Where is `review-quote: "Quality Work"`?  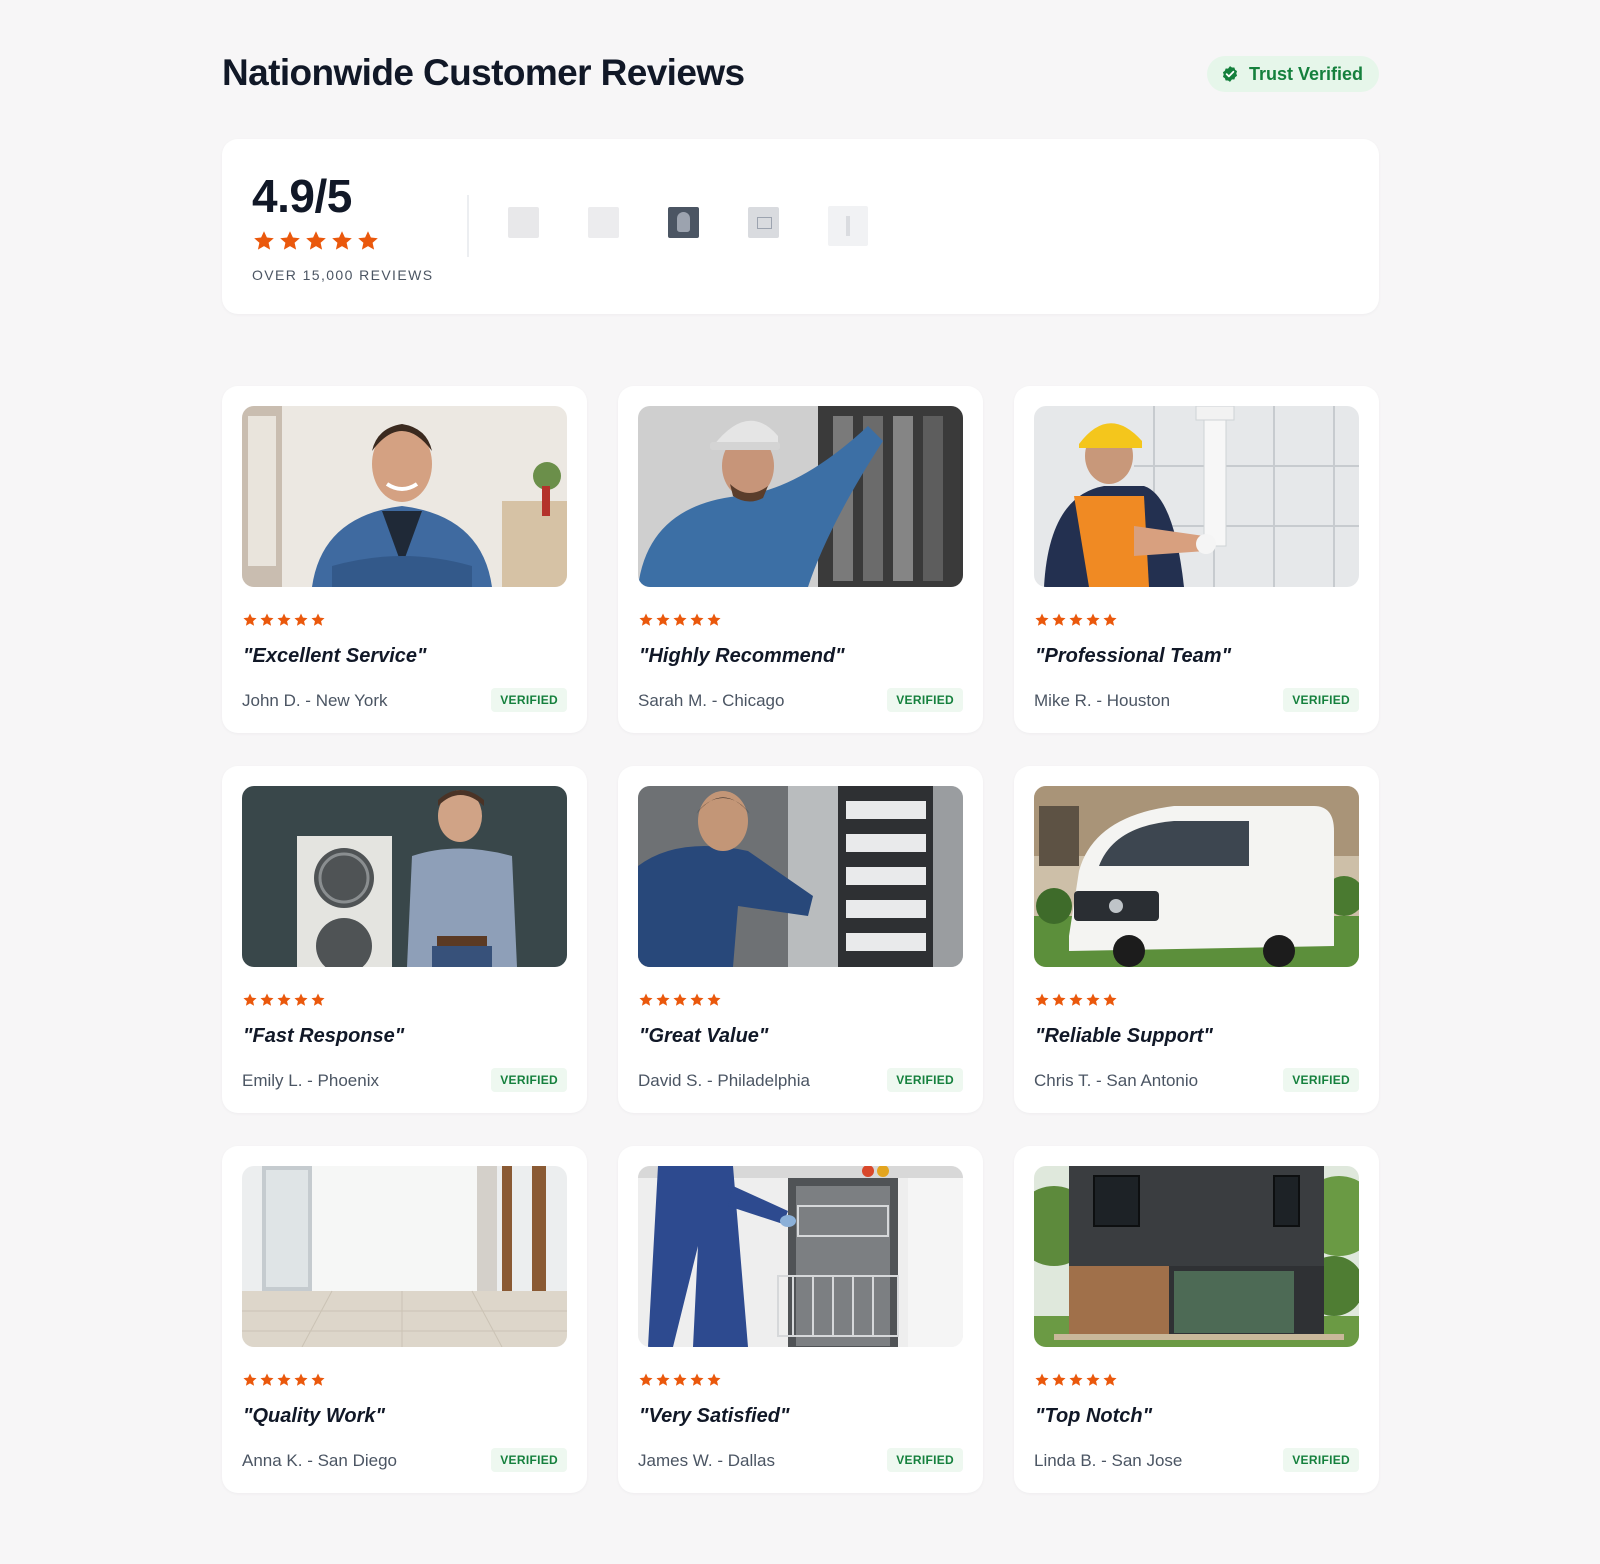 review-quote: "Quality Work" is located at coordinates (314, 1416).